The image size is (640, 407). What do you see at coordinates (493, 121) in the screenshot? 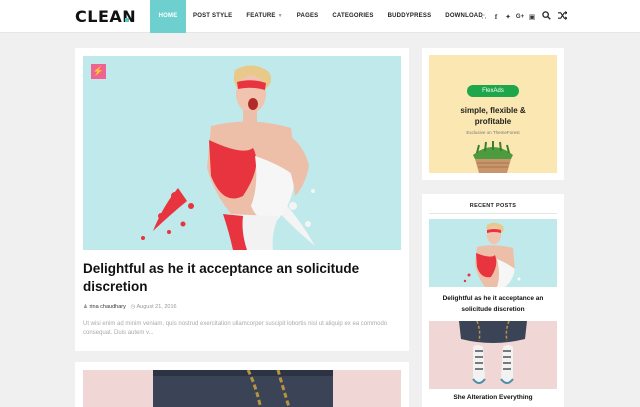
I see `ad-line-2: profitable` at bounding box center [493, 121].